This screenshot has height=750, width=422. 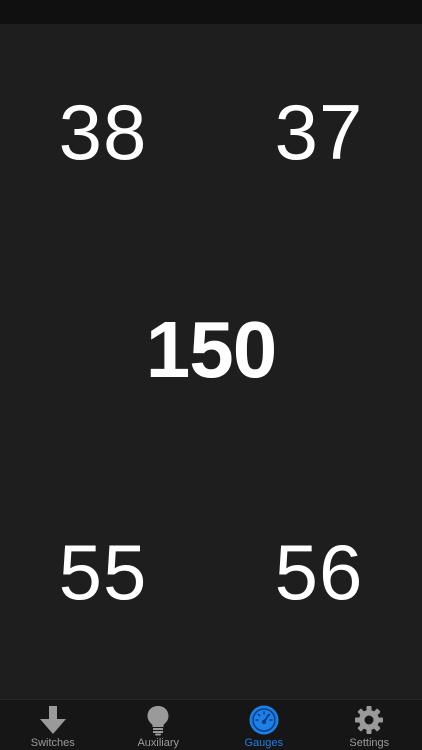 What do you see at coordinates (103, 132) in the screenshot?
I see `gauge-top-left-value: 38` at bounding box center [103, 132].